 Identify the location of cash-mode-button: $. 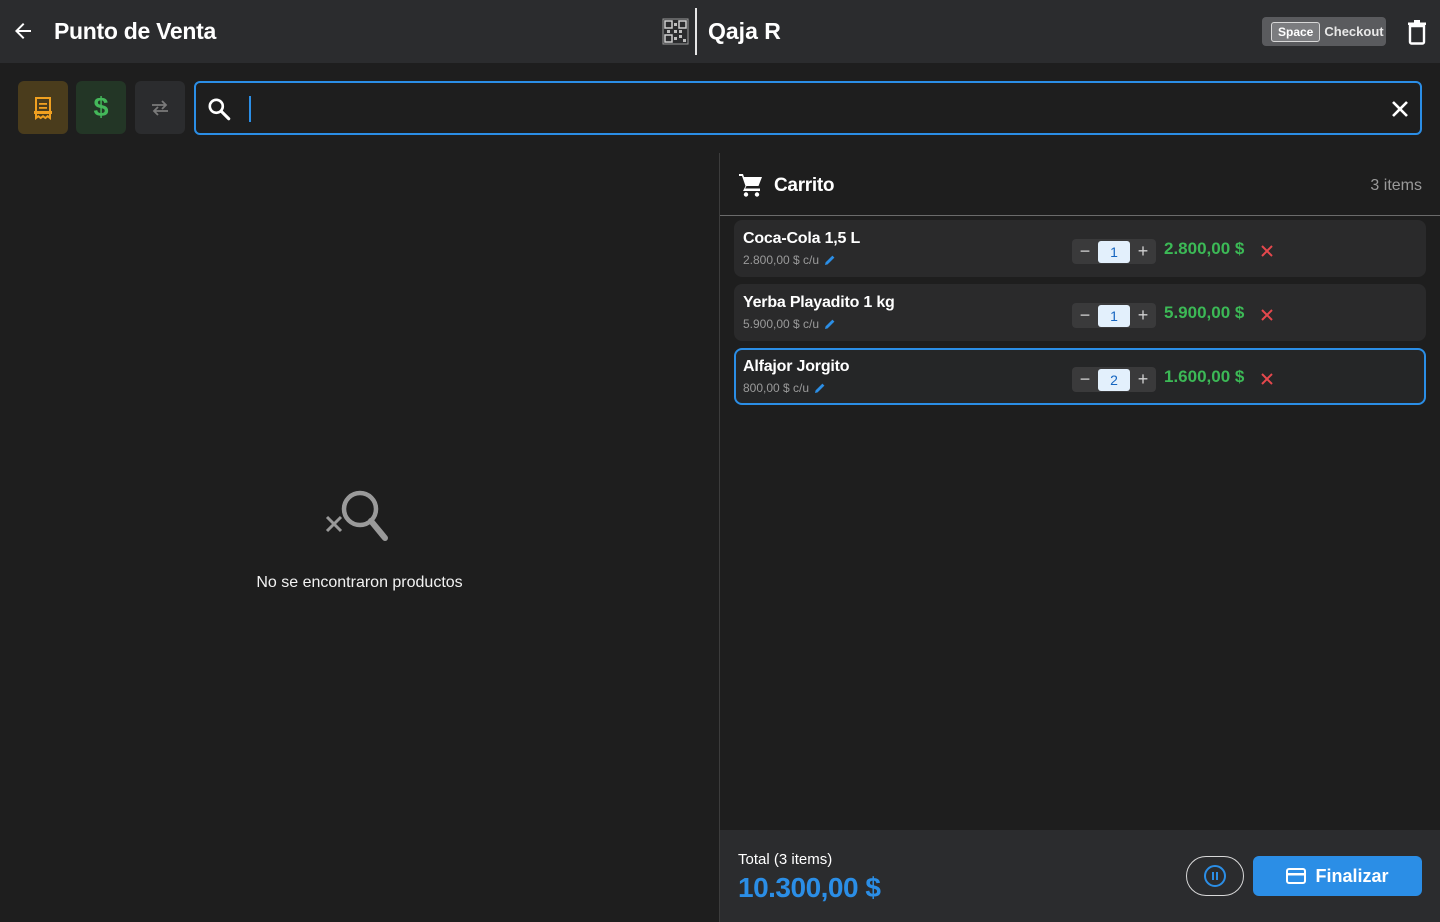
(101, 107).